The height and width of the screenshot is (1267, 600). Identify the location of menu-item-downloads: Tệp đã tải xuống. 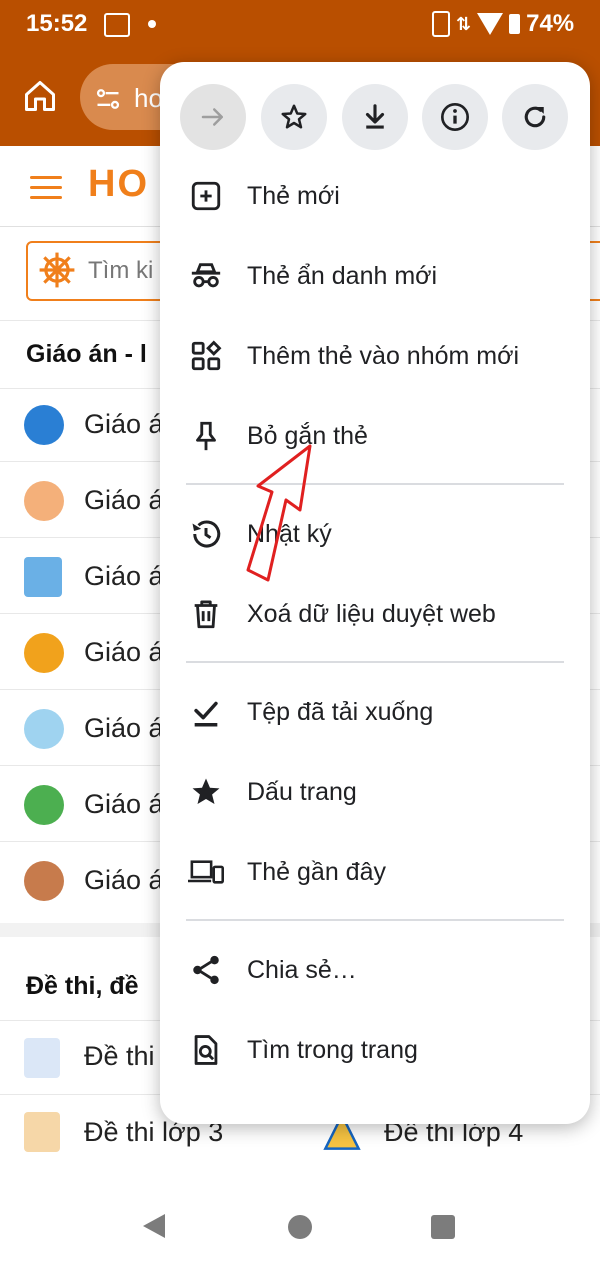
(375, 712).